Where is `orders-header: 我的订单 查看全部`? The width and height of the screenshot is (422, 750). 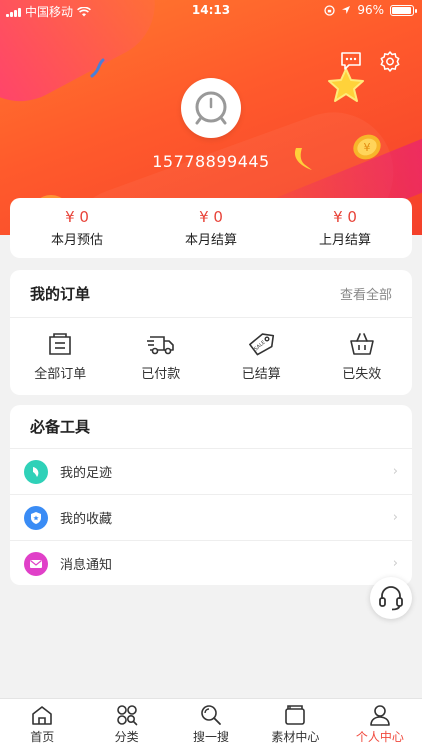
orders-header: 我的订单 查看全部 is located at coordinates (211, 294).